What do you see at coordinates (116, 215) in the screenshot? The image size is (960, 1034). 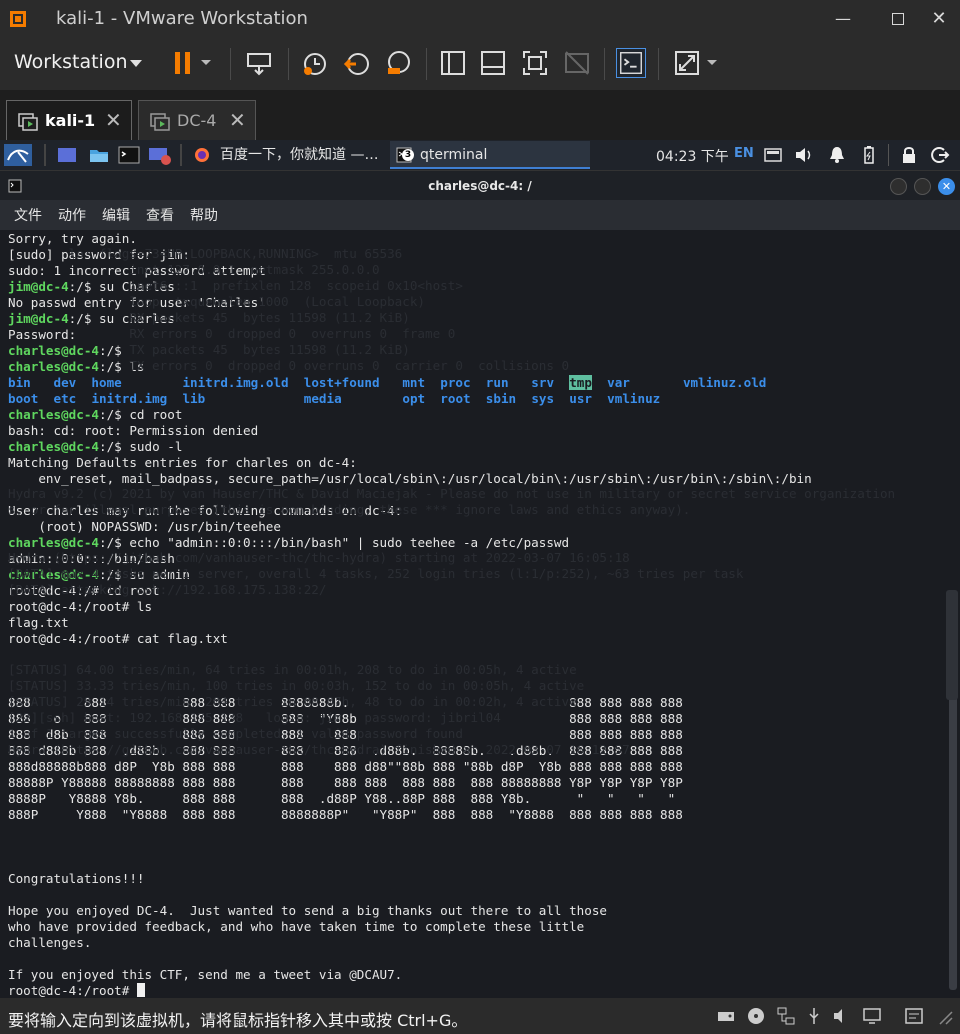 I see `menu-edit: 编辑` at bounding box center [116, 215].